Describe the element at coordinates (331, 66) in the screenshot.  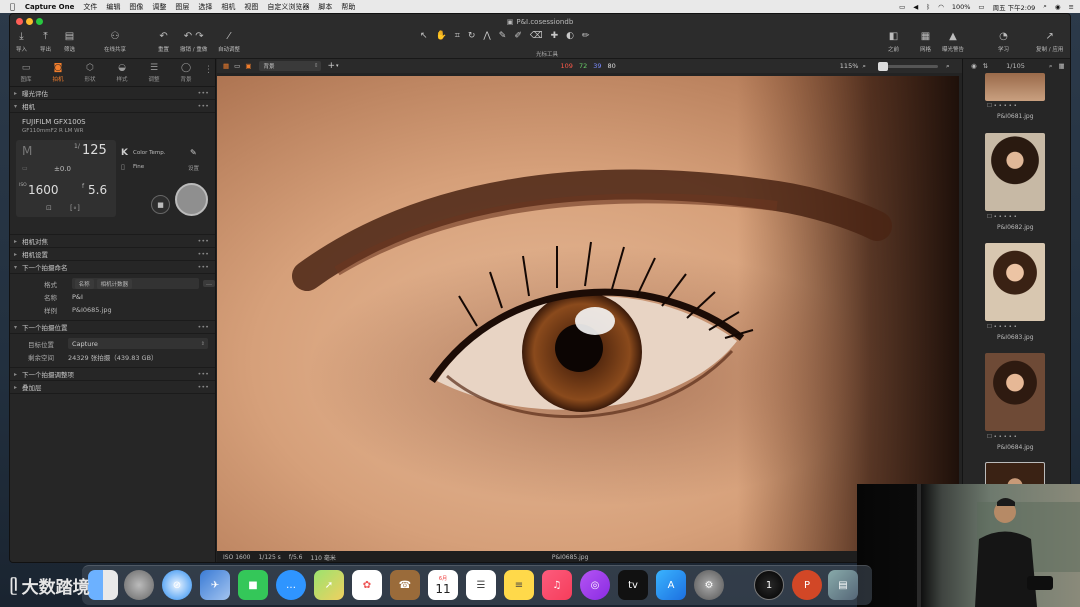
I see `add-icon: +` at that location.